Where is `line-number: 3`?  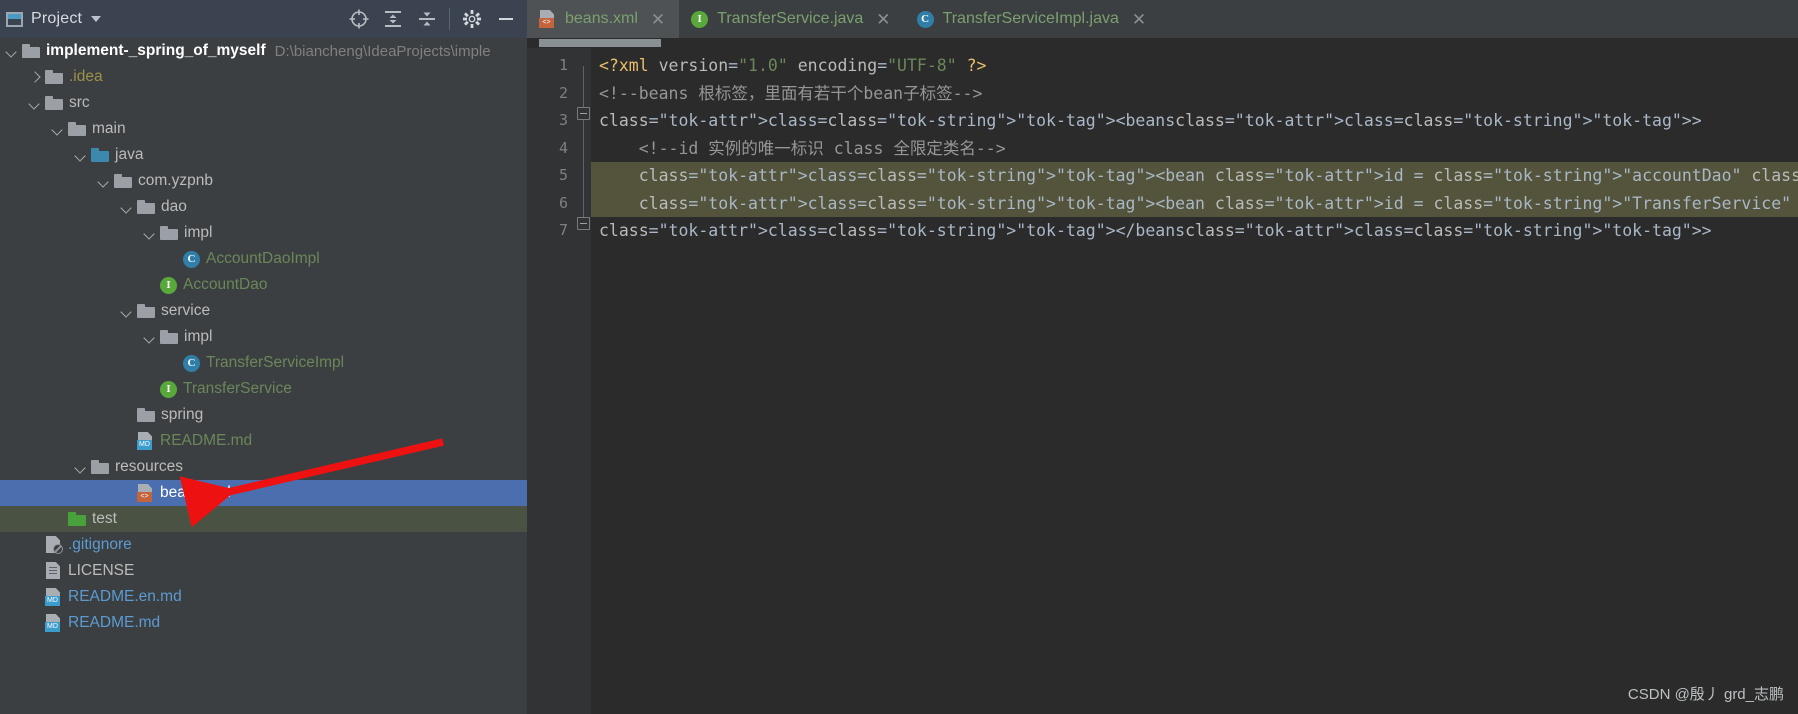
line-number: 3 is located at coordinates (563, 120).